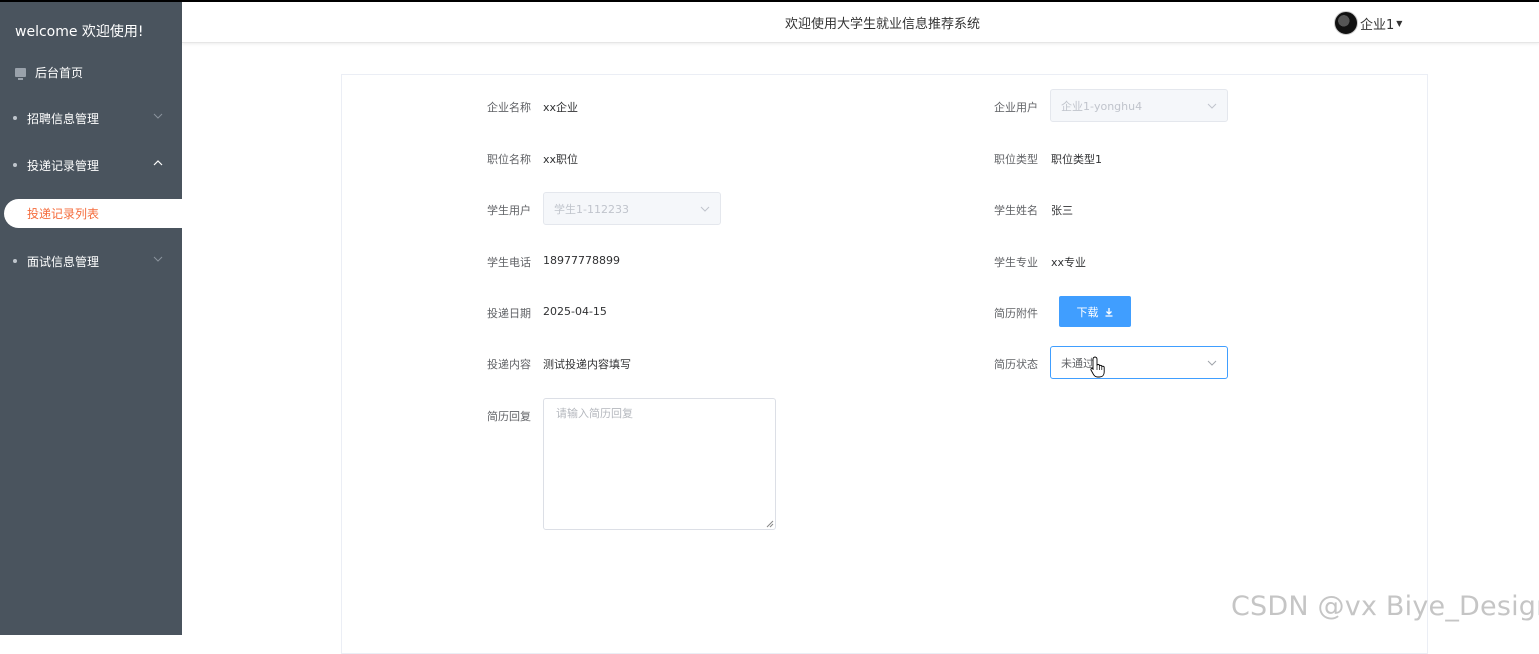 This screenshot has height=654, width=1539. What do you see at coordinates (1097, 367) in the screenshot?
I see `hand-pointer-icon` at bounding box center [1097, 367].